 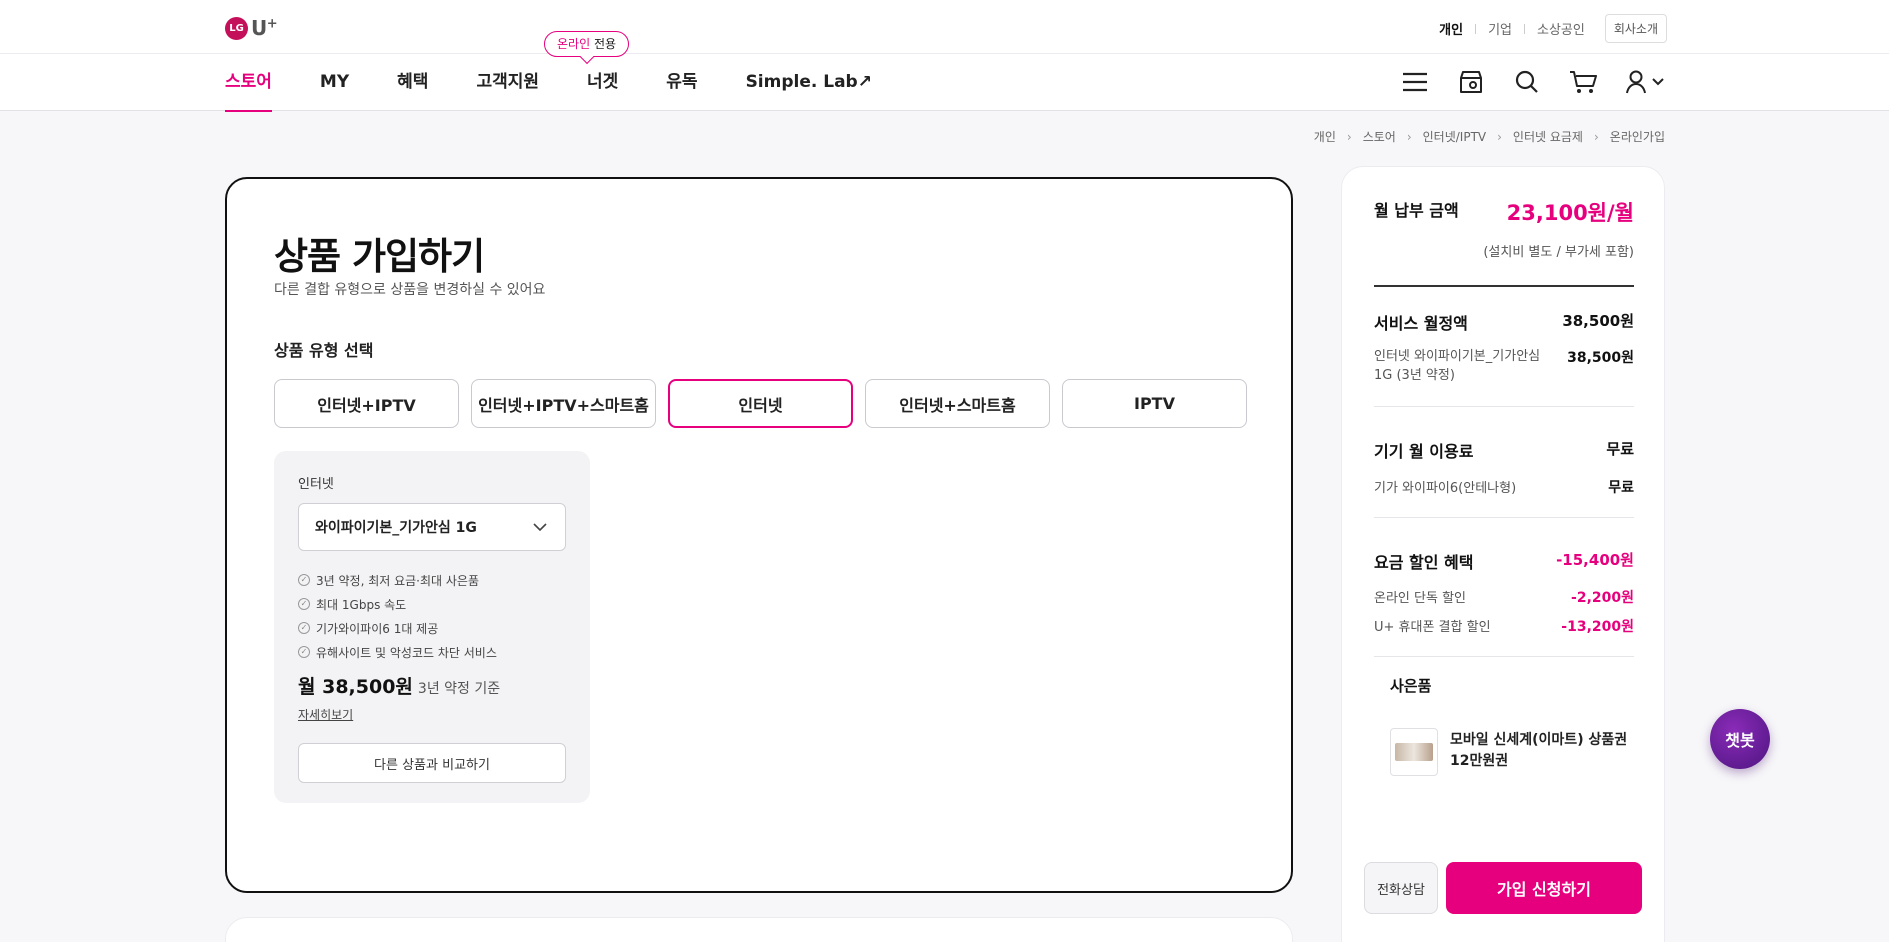 I want to click on monthly-note-row: (설치비 별도 / 부가세 포함), so click(x=1504, y=250).